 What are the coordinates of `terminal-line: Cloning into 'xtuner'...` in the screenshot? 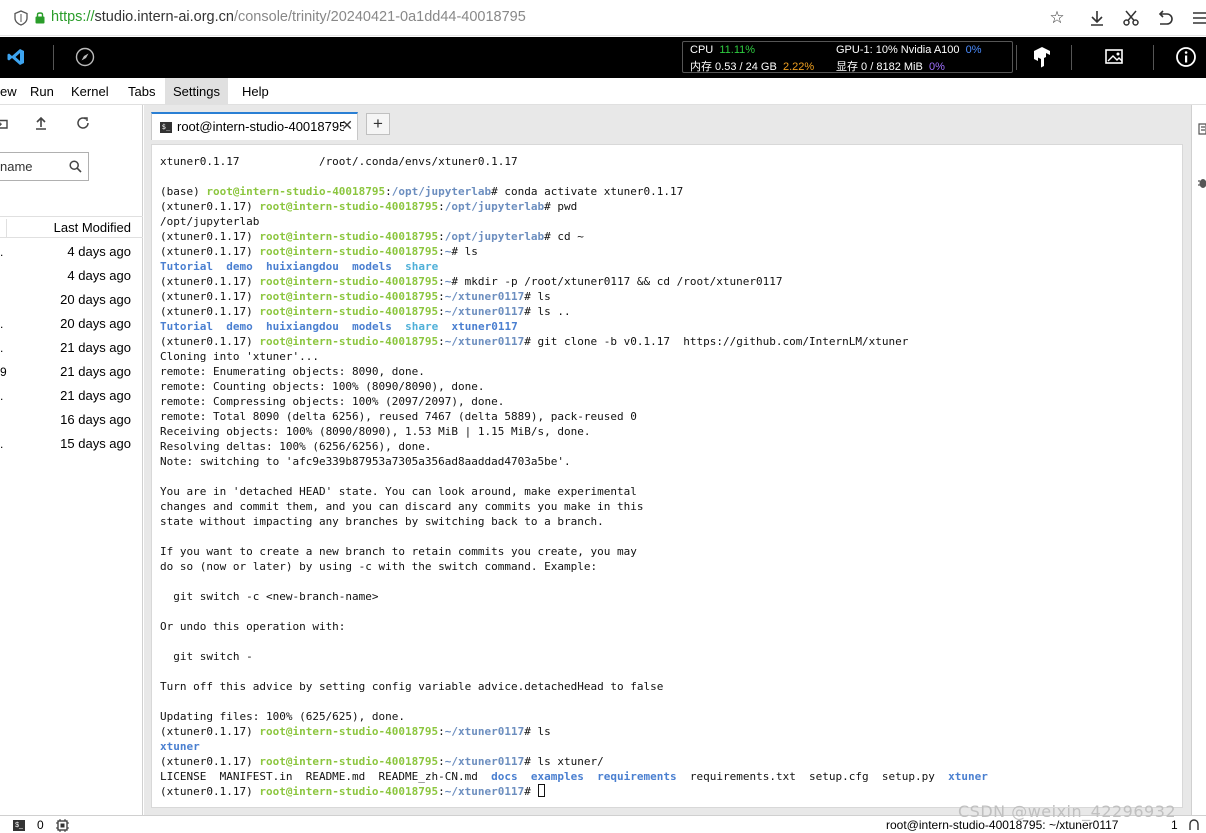 It's located at (574, 356).